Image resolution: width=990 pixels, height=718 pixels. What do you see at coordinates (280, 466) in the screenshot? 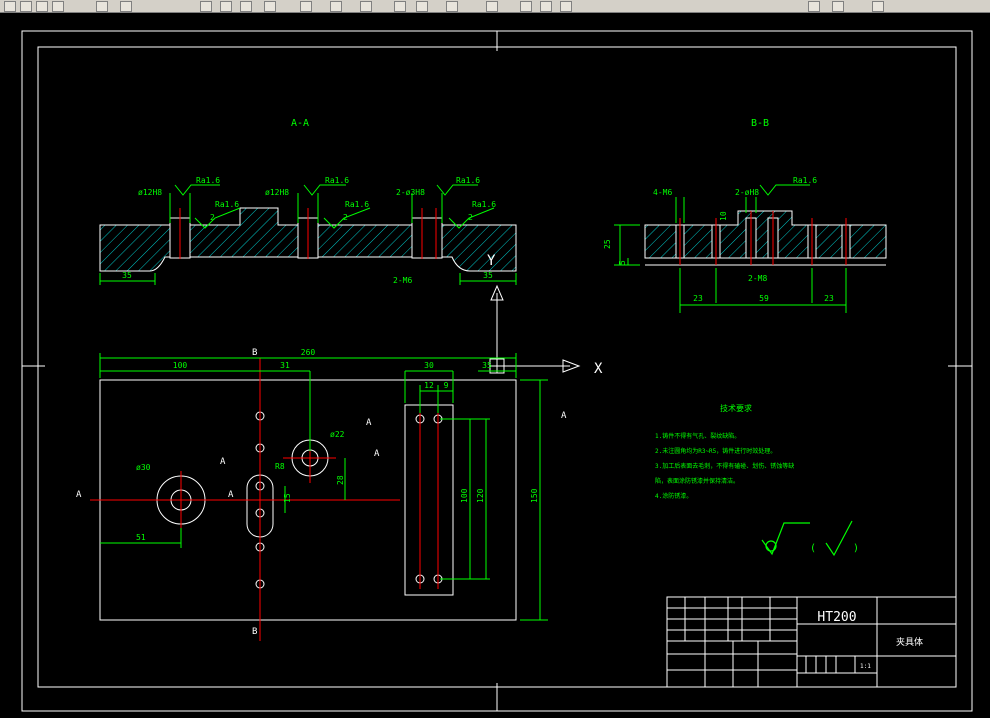
I see `plan-r8: R8` at bounding box center [280, 466].